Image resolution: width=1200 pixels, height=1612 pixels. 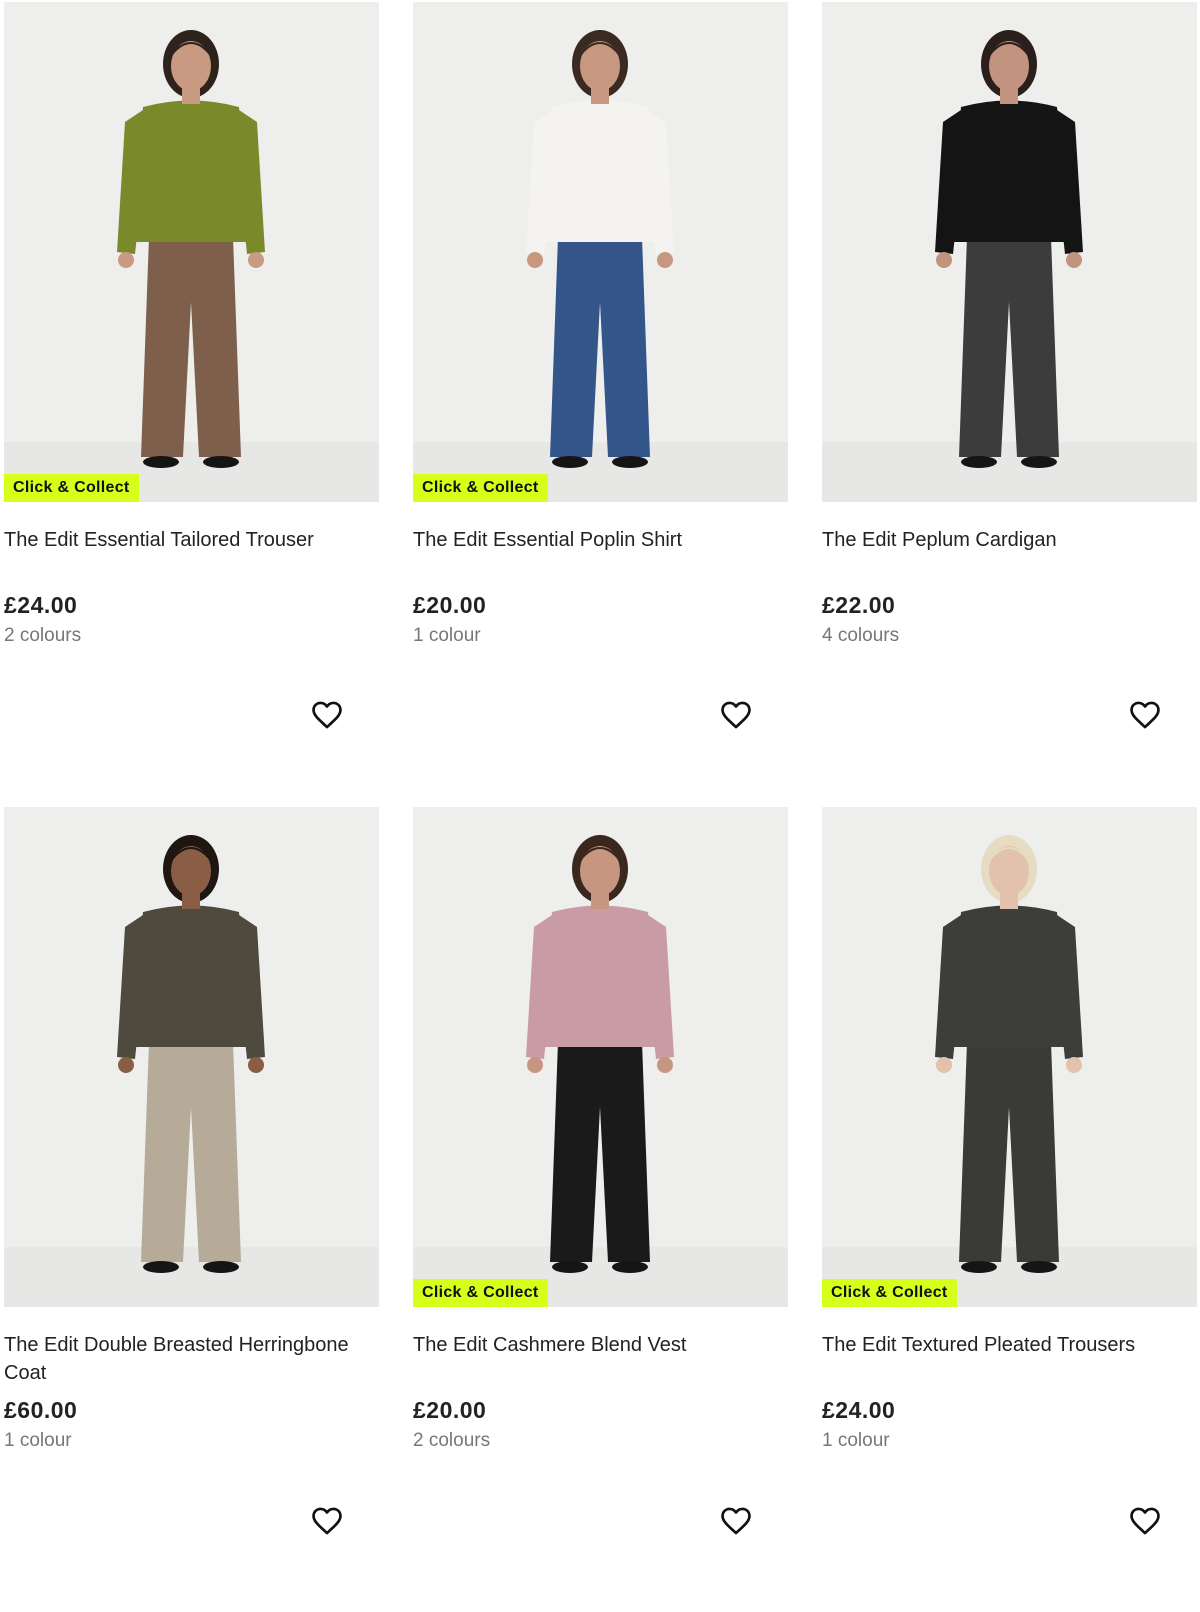 I want to click on product-price: £60.00, so click(x=41, y=1410).